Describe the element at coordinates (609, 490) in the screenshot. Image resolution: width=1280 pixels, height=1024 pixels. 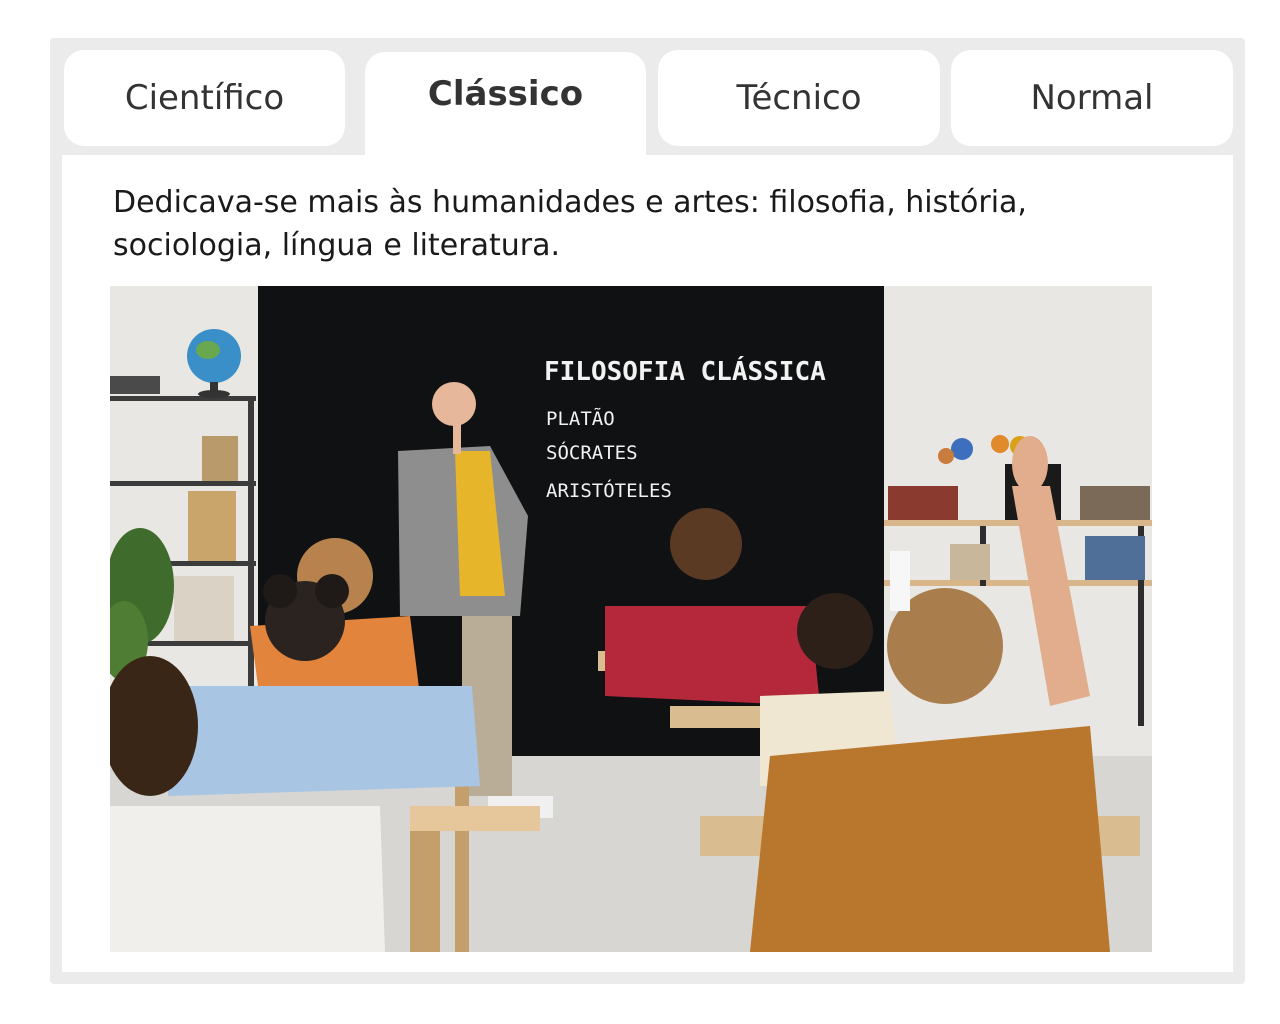
I see `chalkboard-item: ARISTÓTELES` at that location.